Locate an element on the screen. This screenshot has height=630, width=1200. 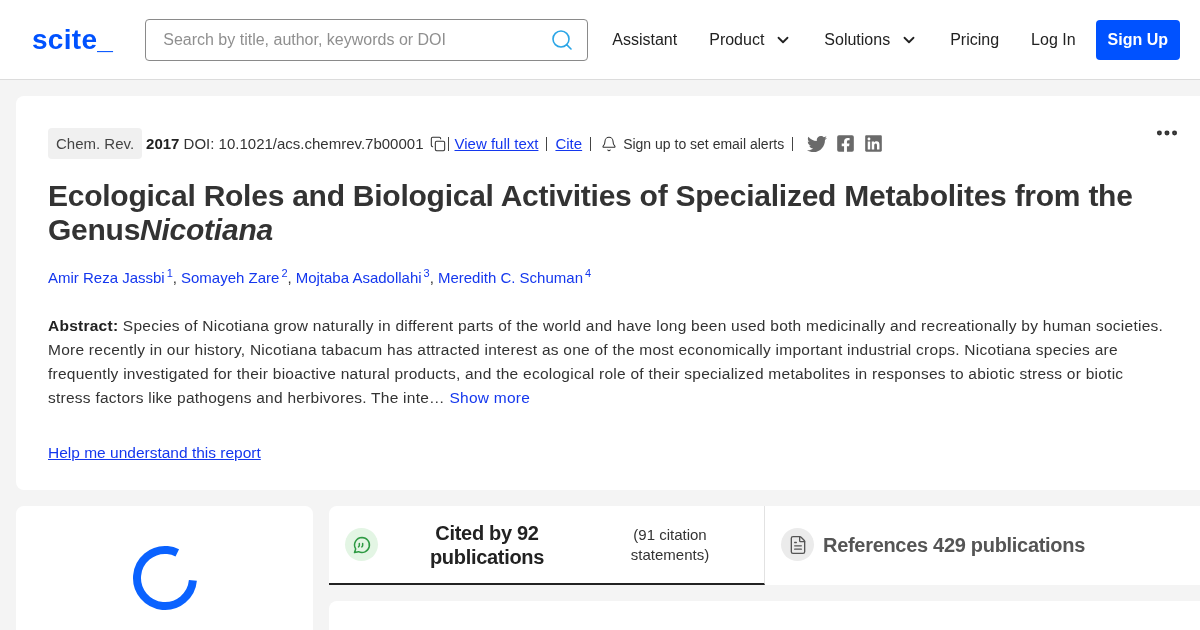
abstract-text: Abstract: Species of Nicotiana grow naturally in different parts of the world and have long been used both medicinally and recreationally by human societies. More recently in our history, Nicotiana tabacum has attracted interest as one of the most economically important industrial crops. Nicotiana species are frequently investigated for their bioactive natural products, and the ecological role of their specialized metabolites in responses to abiotic stress or biotic stress factors like pathogens and herbivores. The inte… Show more is located at coordinates (606, 362).